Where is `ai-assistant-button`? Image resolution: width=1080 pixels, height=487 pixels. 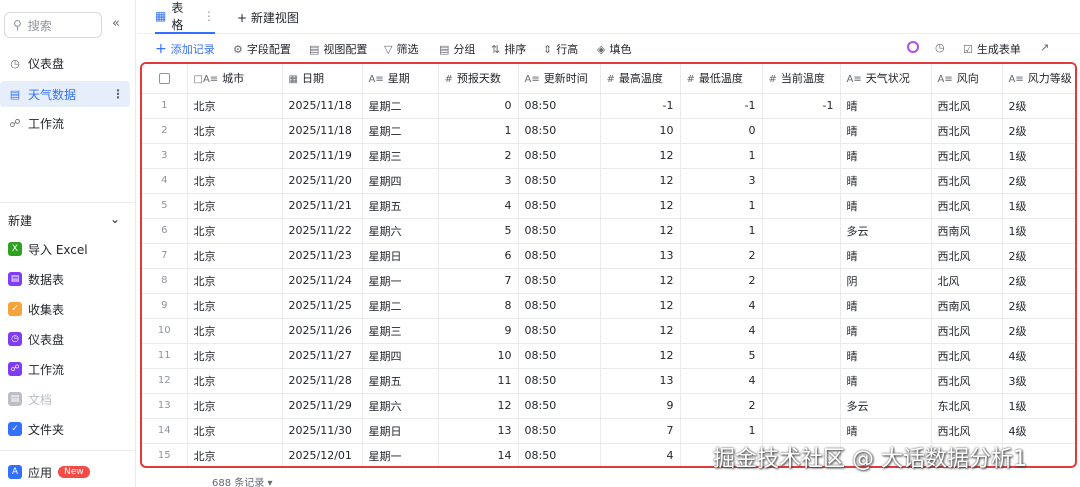 ai-assistant-button is located at coordinates (913, 47).